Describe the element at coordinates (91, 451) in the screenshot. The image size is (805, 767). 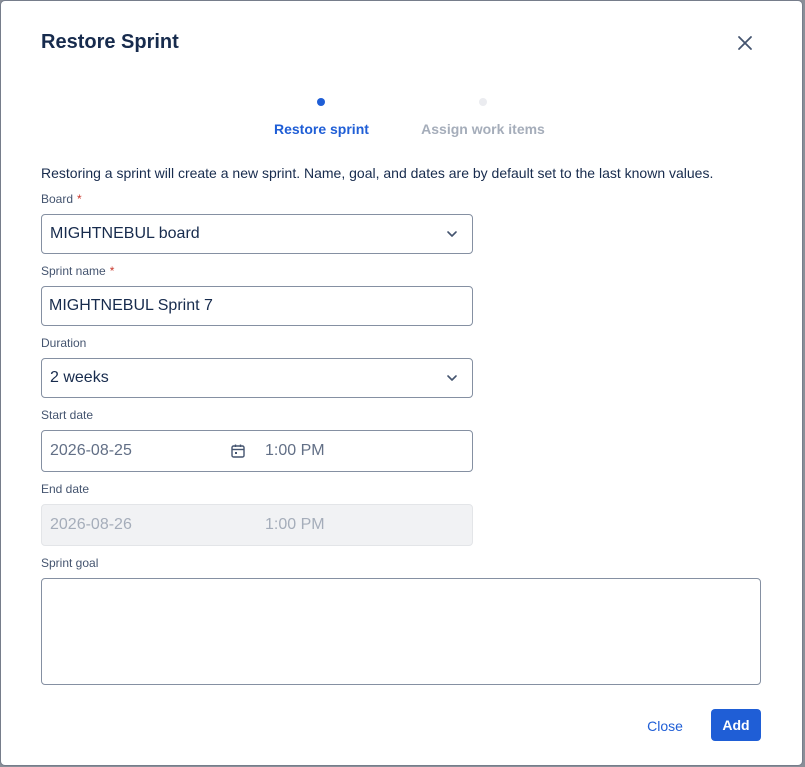
I see `start-date-input: 2026-08-25` at that location.